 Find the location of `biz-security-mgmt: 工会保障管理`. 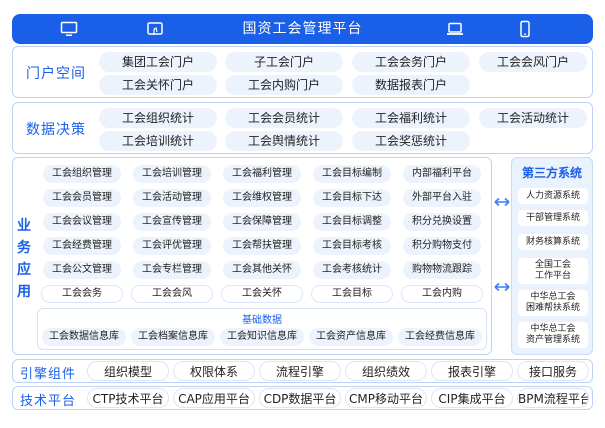

biz-security-mgmt: 工会保障管理 is located at coordinates (262, 222).